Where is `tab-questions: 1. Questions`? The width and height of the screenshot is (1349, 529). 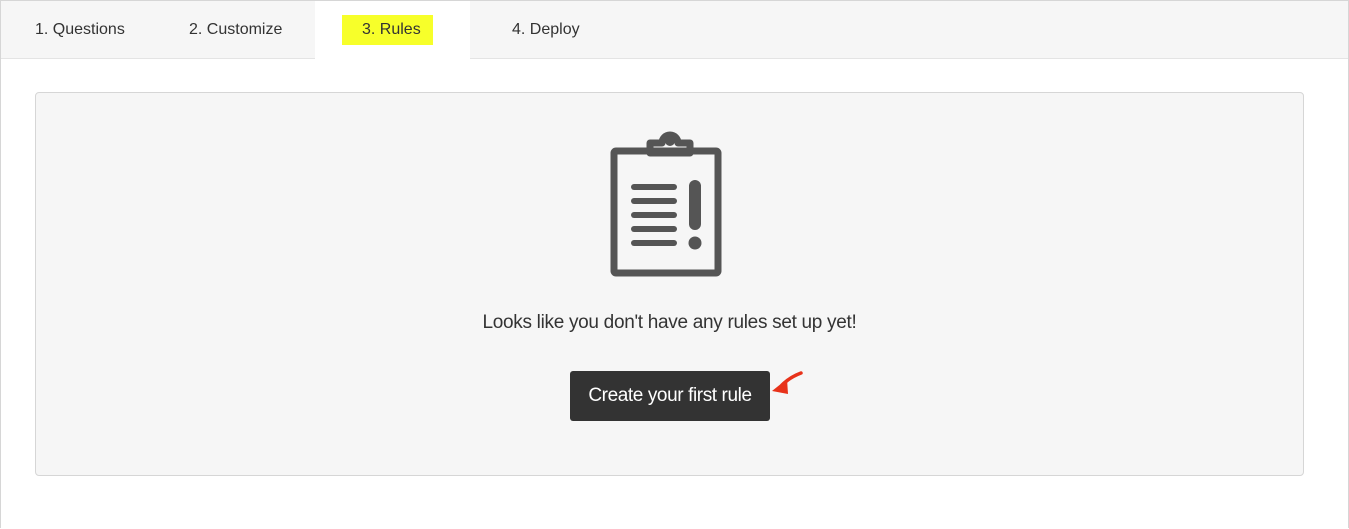 tab-questions: 1. Questions is located at coordinates (80, 29).